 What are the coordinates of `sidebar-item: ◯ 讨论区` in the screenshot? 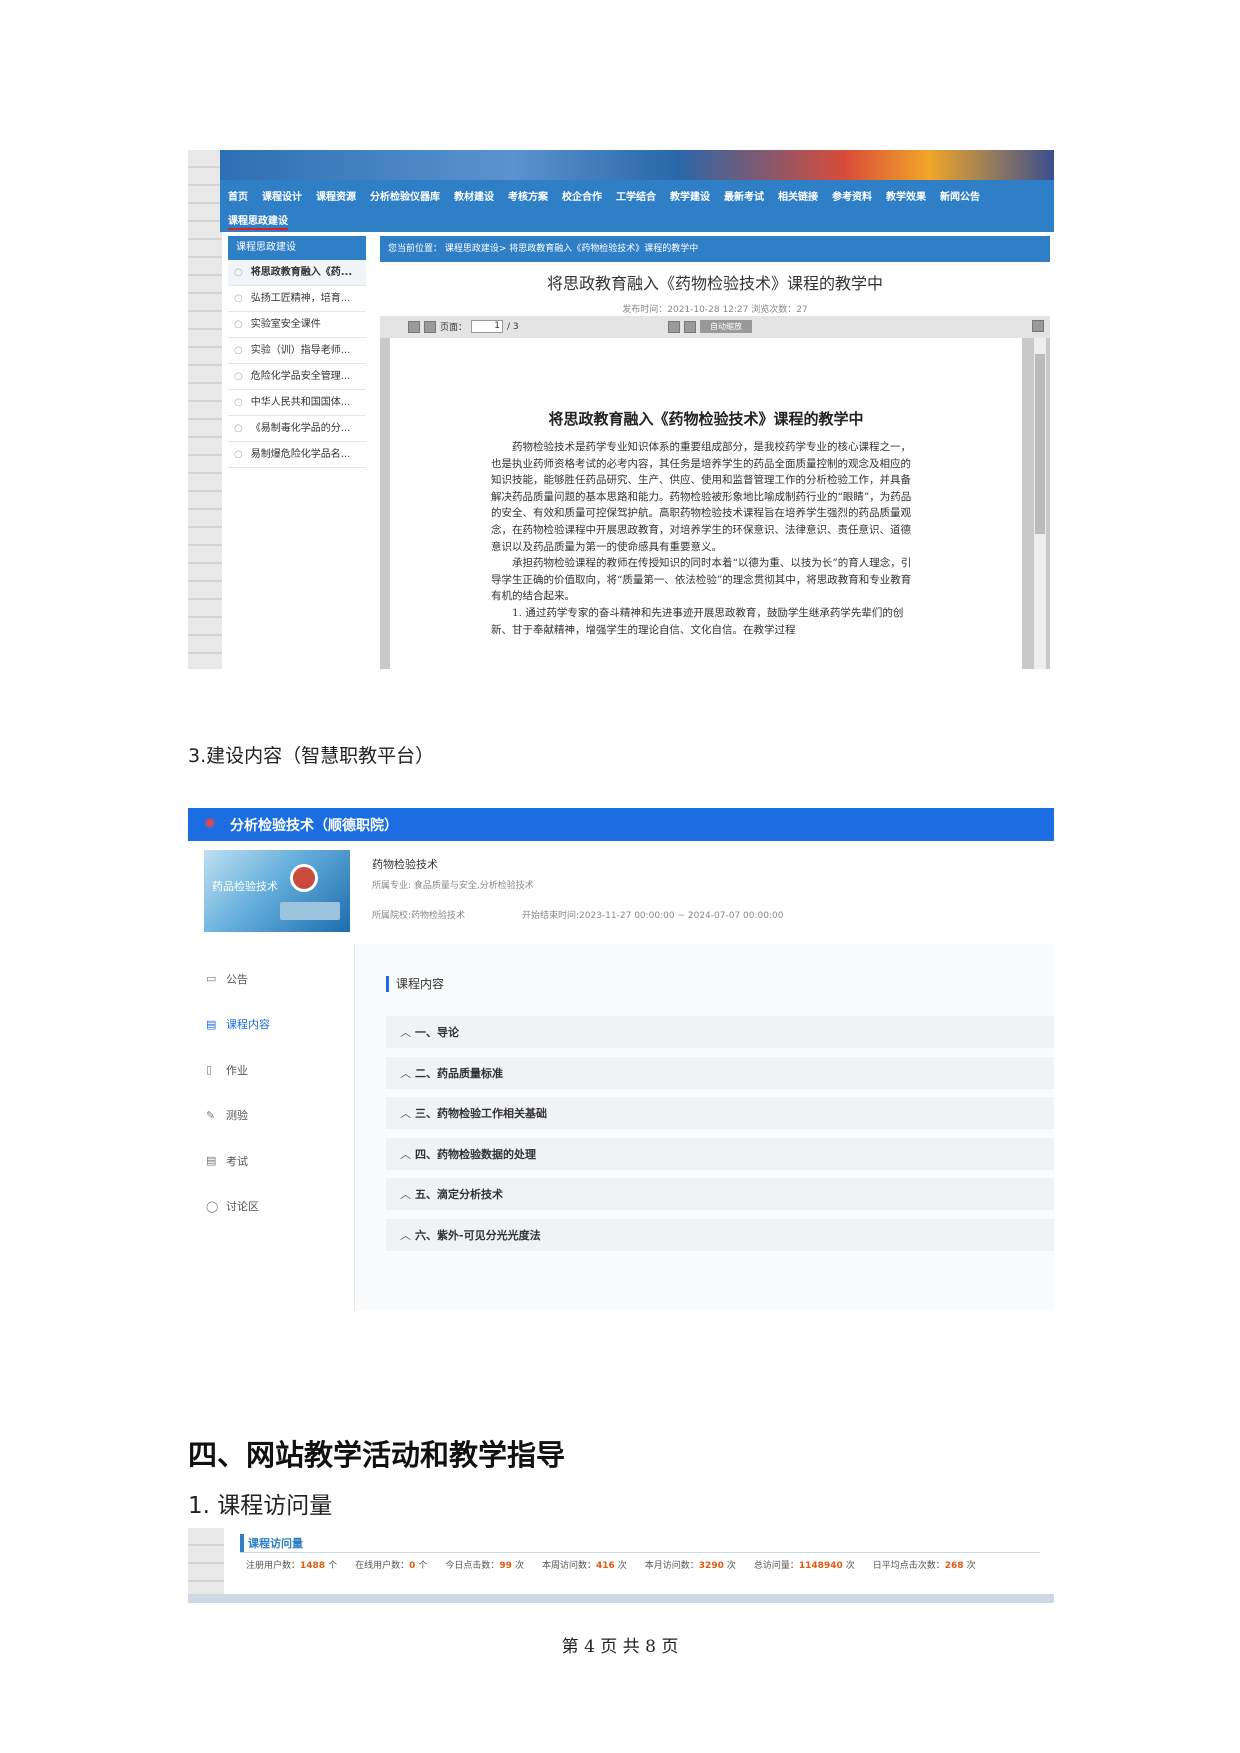 It's located at (271, 1207).